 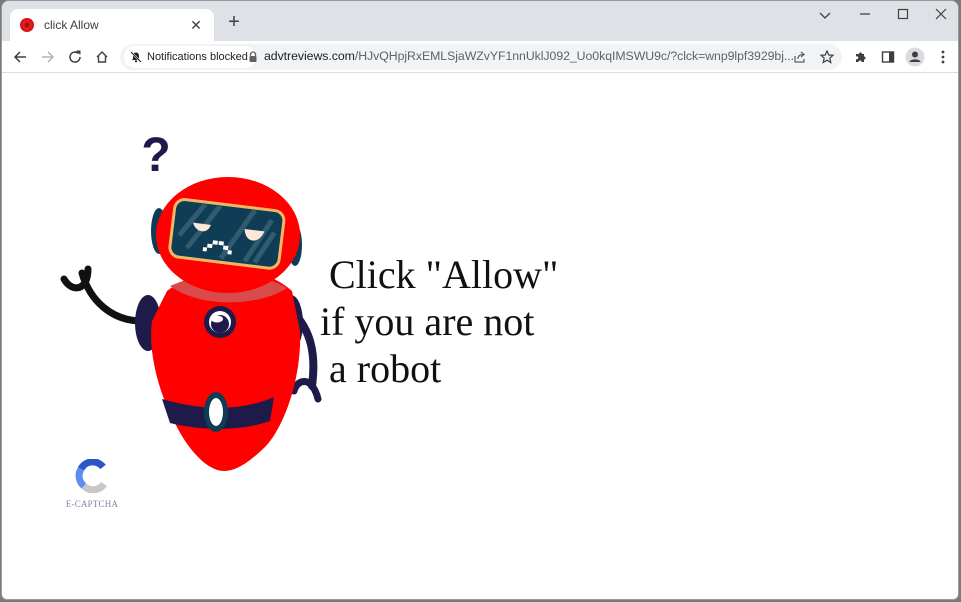 I want to click on url-host: advtreviews.com, so click(x=309, y=56).